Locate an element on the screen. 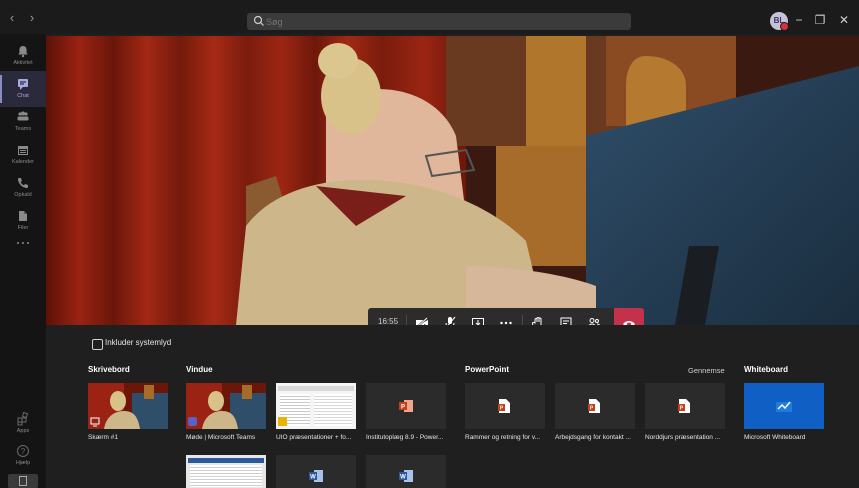 The width and height of the screenshot is (859, 488). rail-item-teams: Teams is located at coordinates (23, 122).